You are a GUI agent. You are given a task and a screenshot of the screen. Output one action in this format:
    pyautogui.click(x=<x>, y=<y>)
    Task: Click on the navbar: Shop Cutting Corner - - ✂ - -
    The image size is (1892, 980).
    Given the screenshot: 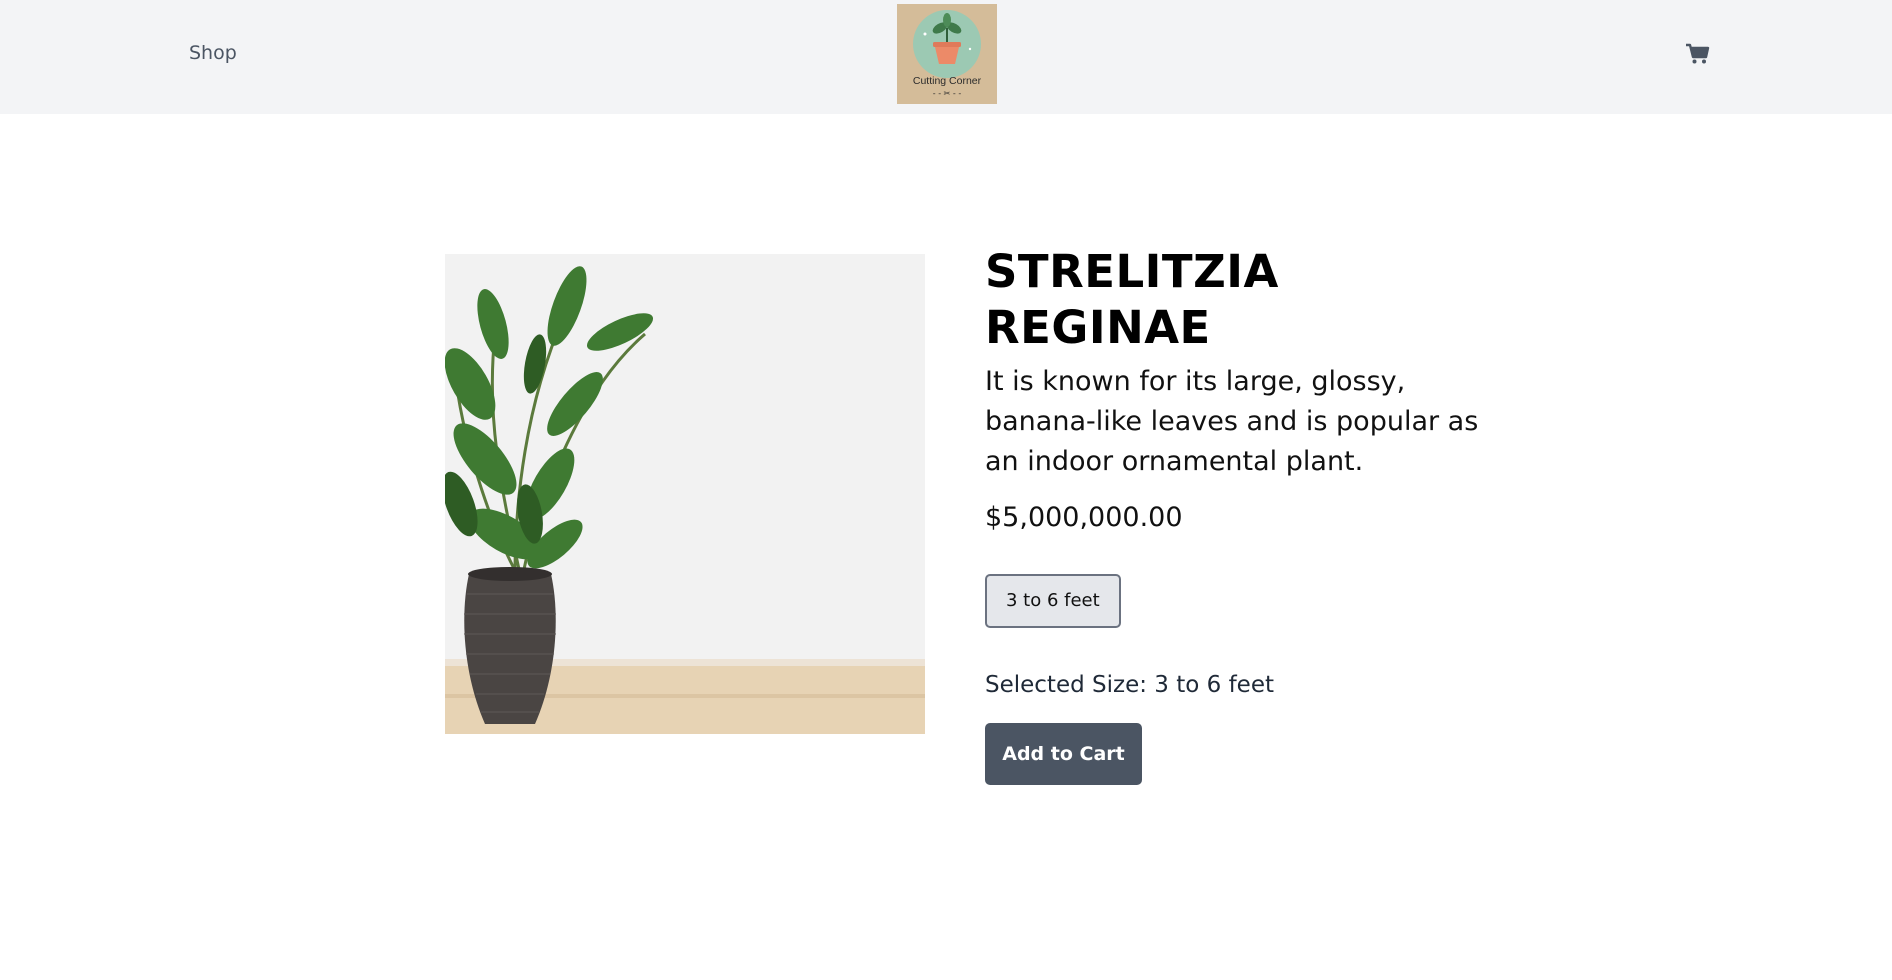 What is the action you would take?
    pyautogui.click(x=946, y=57)
    